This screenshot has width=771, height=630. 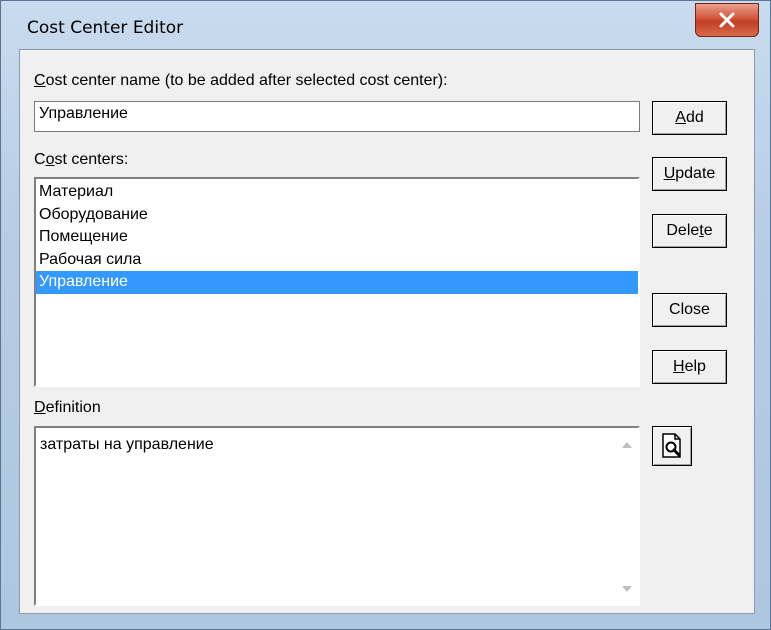 I want to click on close-button: Close, so click(x=689, y=310).